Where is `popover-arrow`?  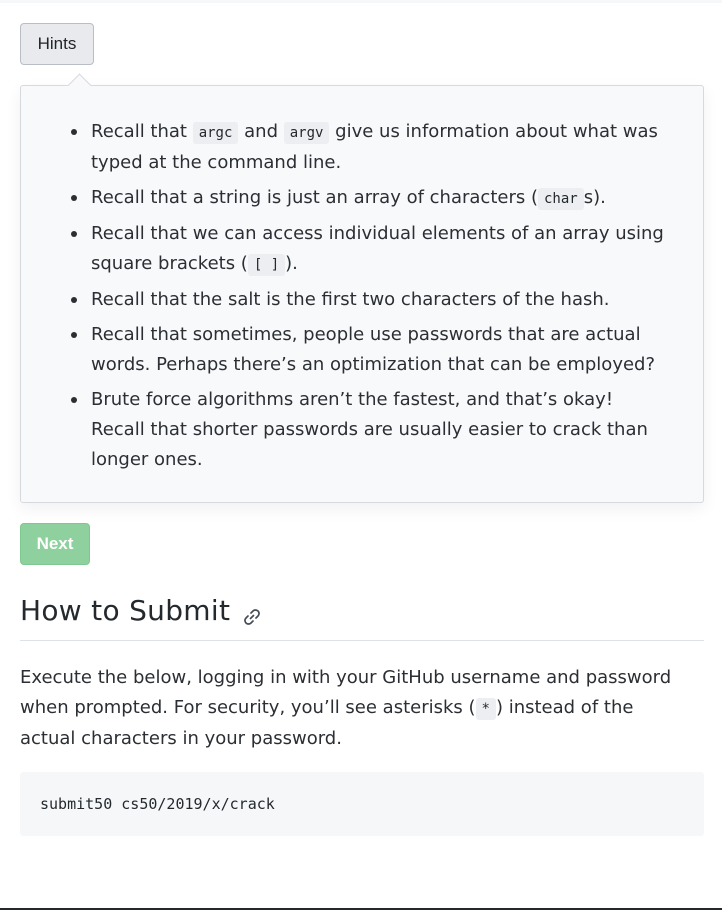
popover-arrow is located at coordinates (79, 85).